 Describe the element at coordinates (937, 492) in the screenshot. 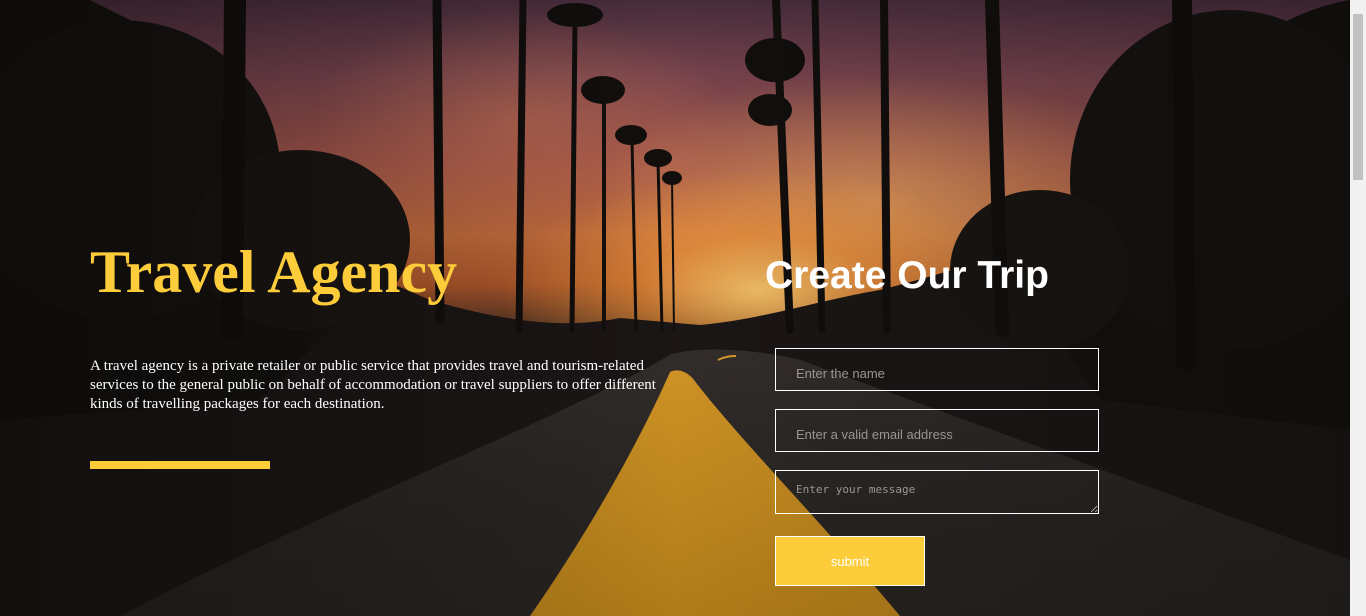

I see `message-textarea` at that location.